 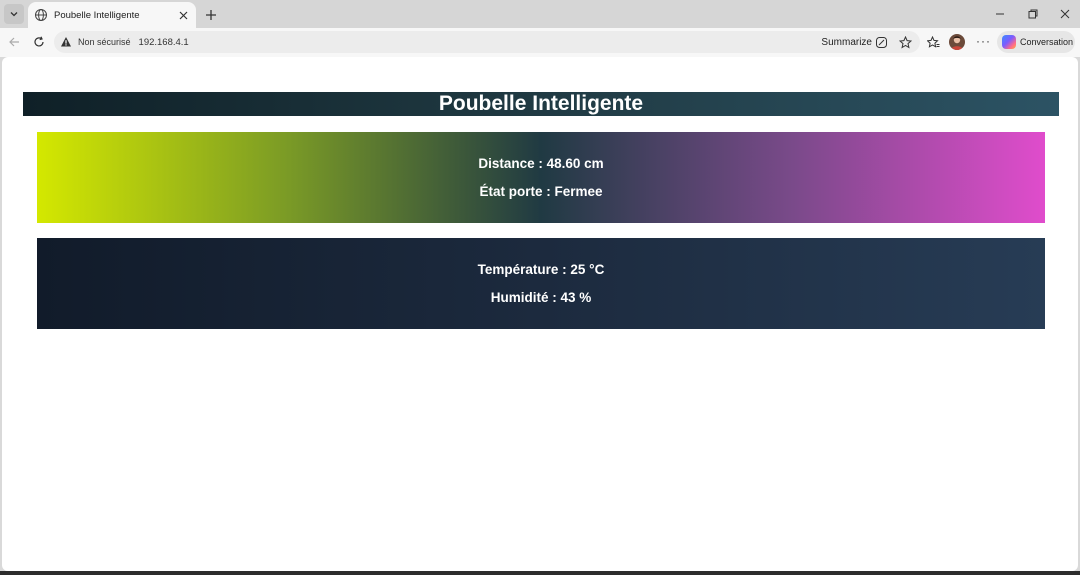 I want to click on tab-active: Poubelle Intelligente, so click(x=112, y=15).